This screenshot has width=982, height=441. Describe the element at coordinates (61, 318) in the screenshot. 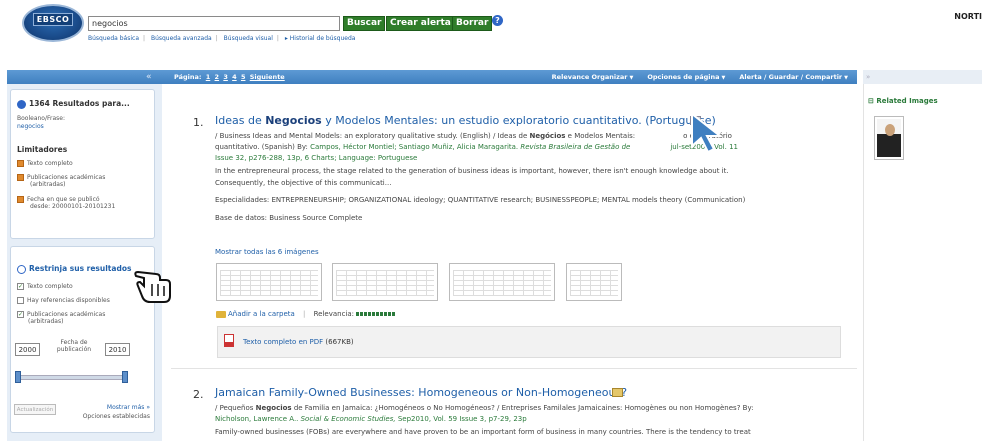

I see `peer-reviewed-checkbox: ✓ Publicaciones académicas (arbitradas)` at that location.